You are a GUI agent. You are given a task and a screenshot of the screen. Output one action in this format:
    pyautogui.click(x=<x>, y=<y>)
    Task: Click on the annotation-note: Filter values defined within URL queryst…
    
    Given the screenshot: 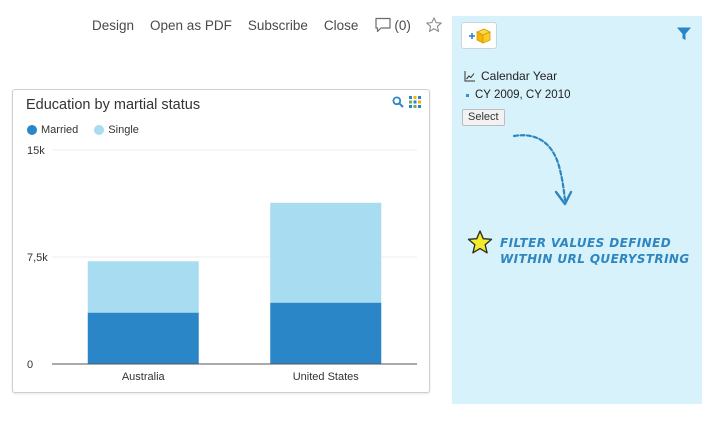 What is the action you would take?
    pyautogui.click(x=595, y=251)
    